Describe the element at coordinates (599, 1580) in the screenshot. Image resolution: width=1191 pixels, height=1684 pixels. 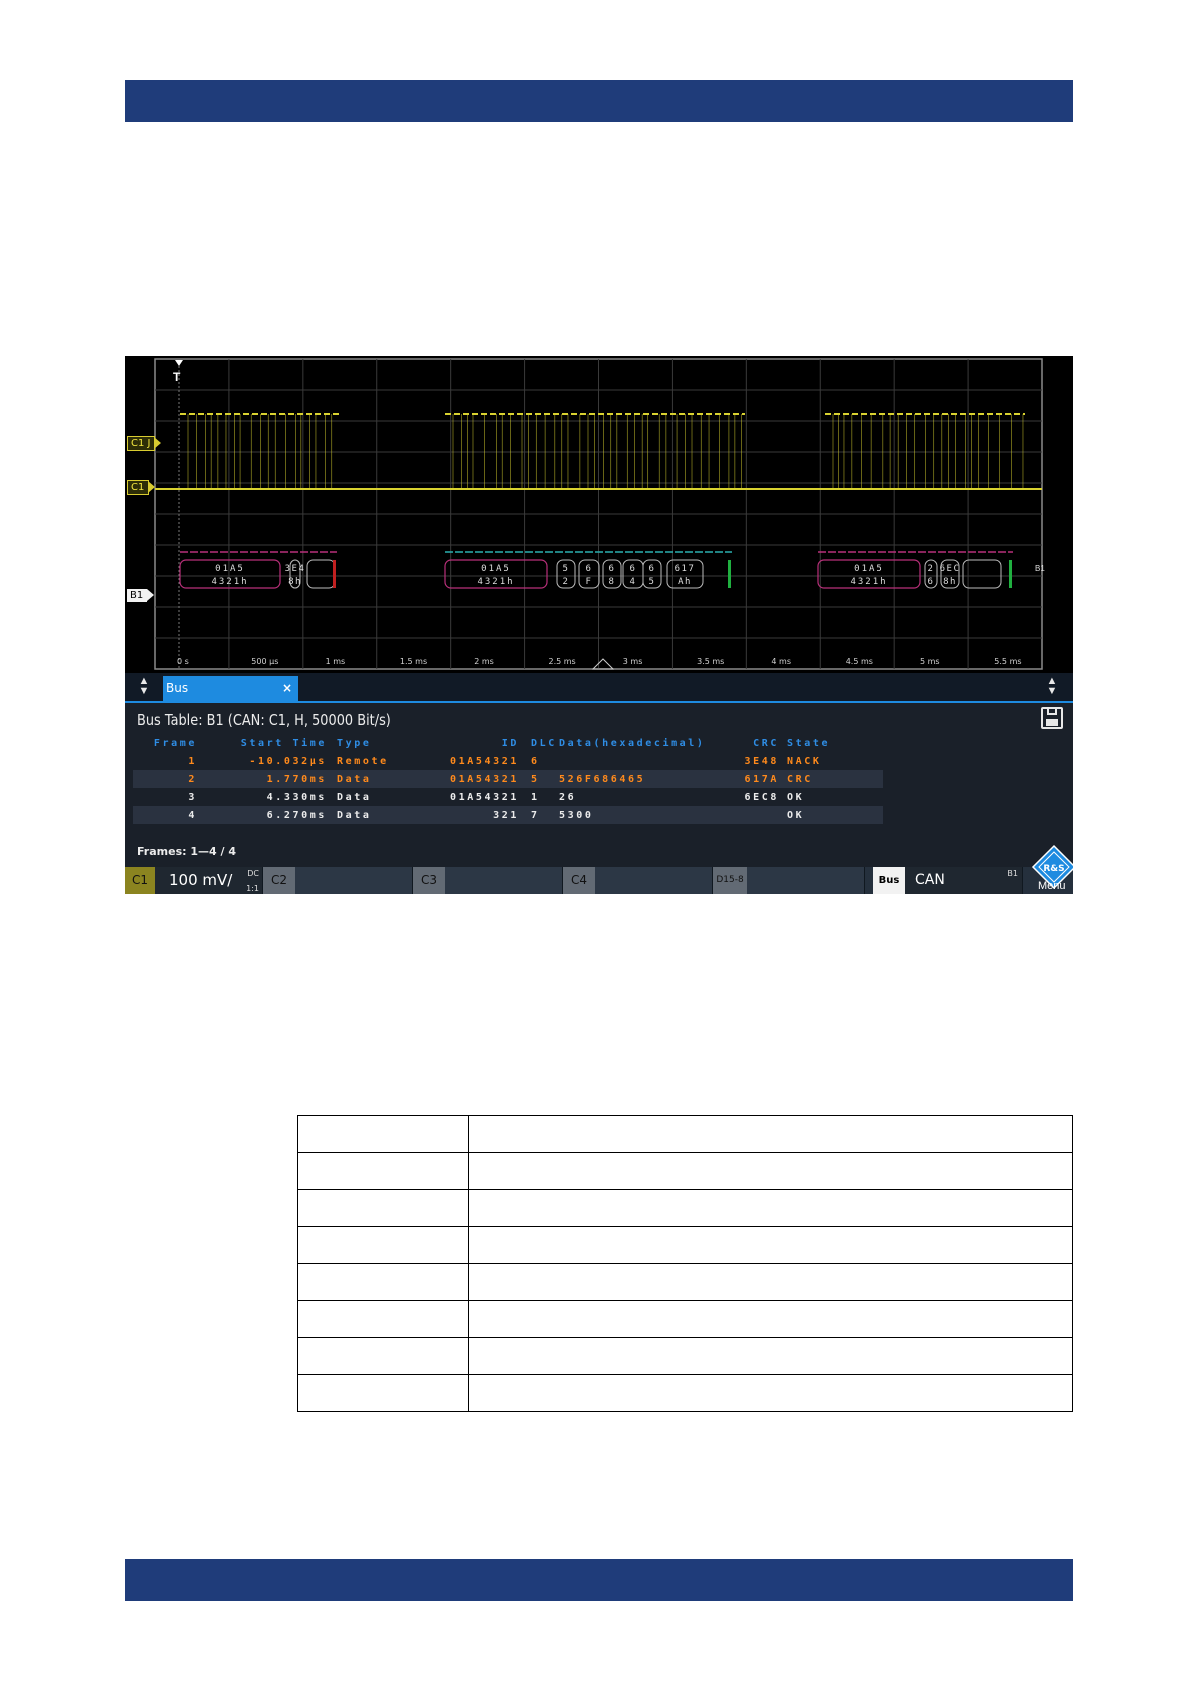
I see `footer-band` at that location.